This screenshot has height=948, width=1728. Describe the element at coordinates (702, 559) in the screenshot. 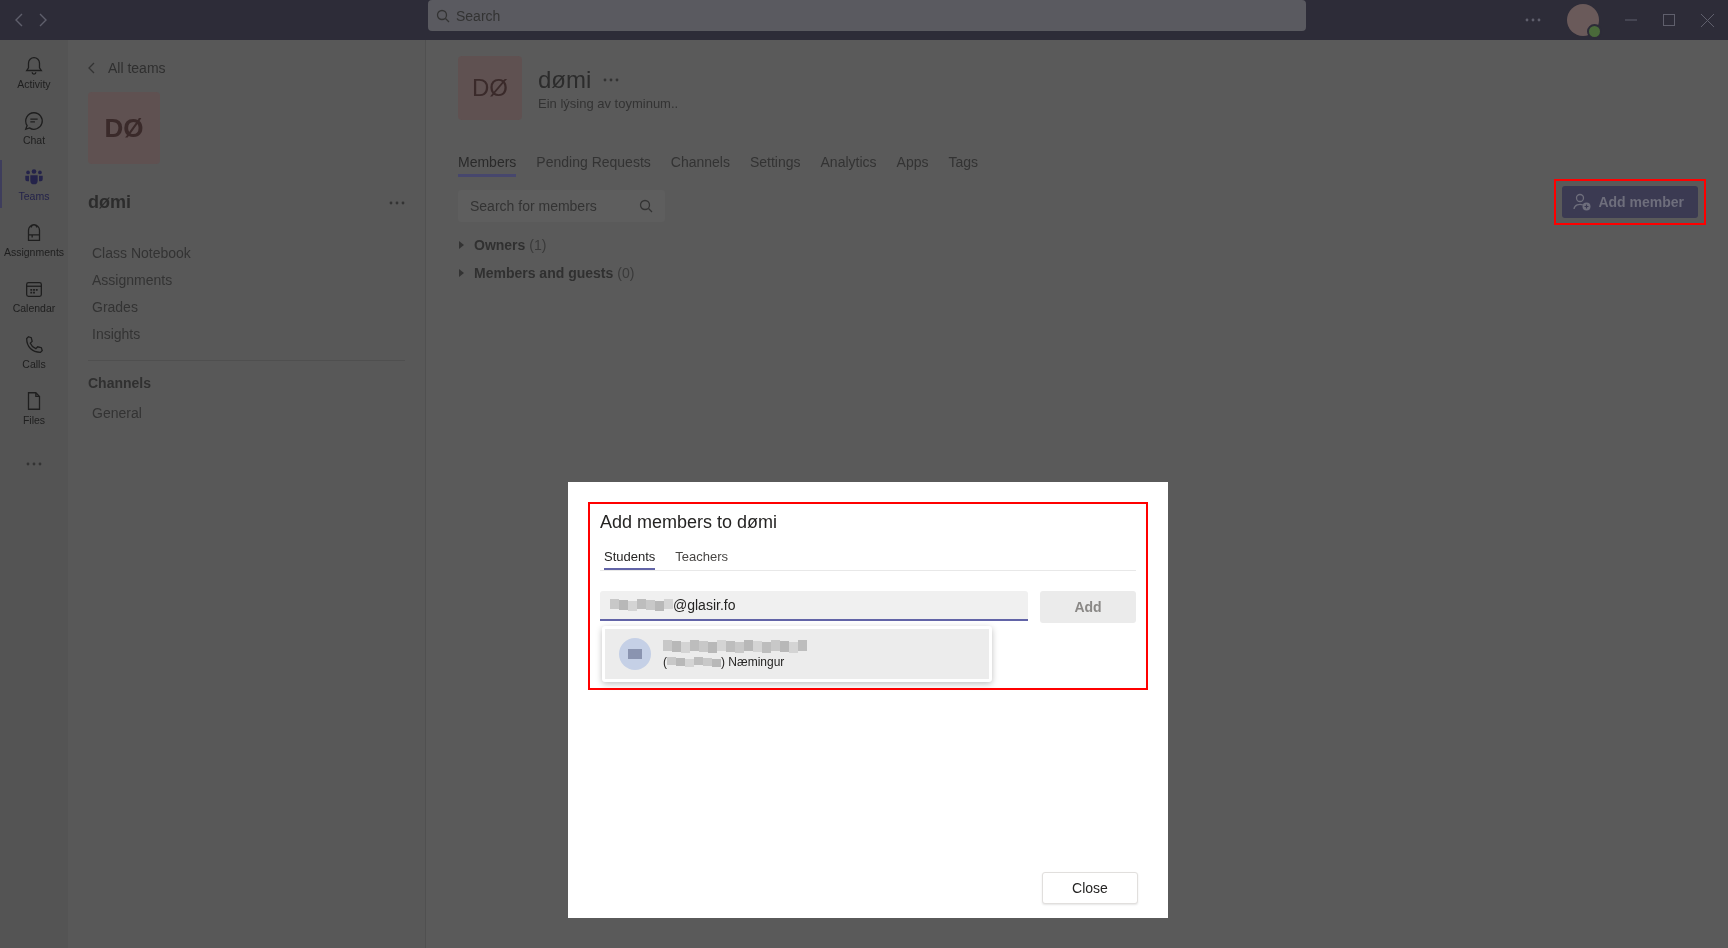

I see `tab: Teachers` at that location.